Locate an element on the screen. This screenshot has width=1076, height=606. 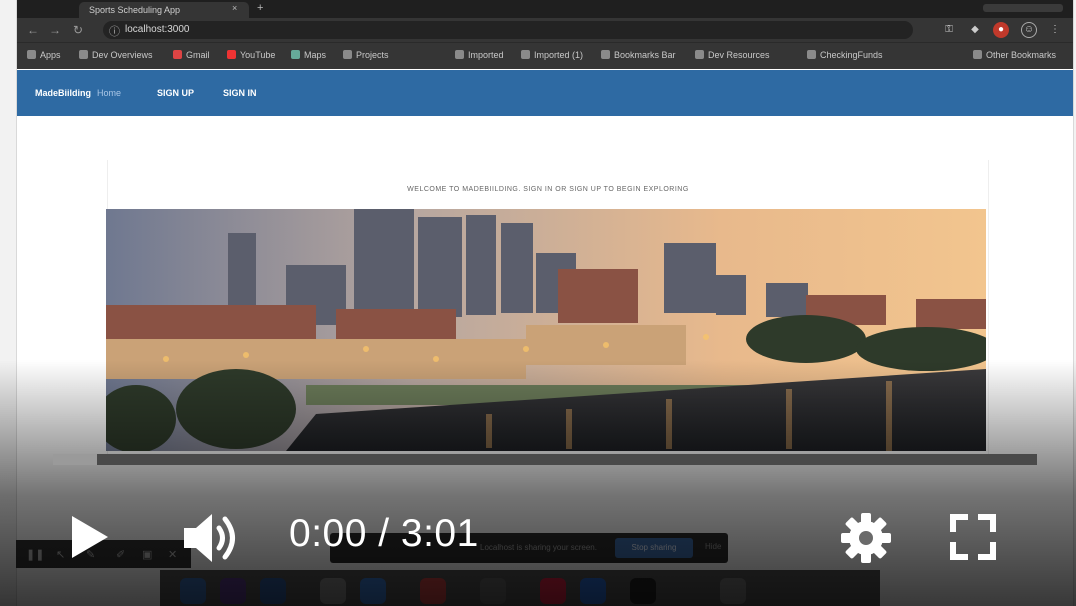
os-dock is located at coordinates (520, 588).